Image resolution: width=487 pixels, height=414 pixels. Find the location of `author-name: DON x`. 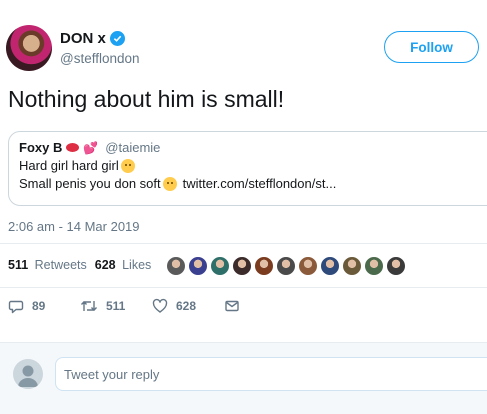

author-name: DON x is located at coordinates (83, 38).